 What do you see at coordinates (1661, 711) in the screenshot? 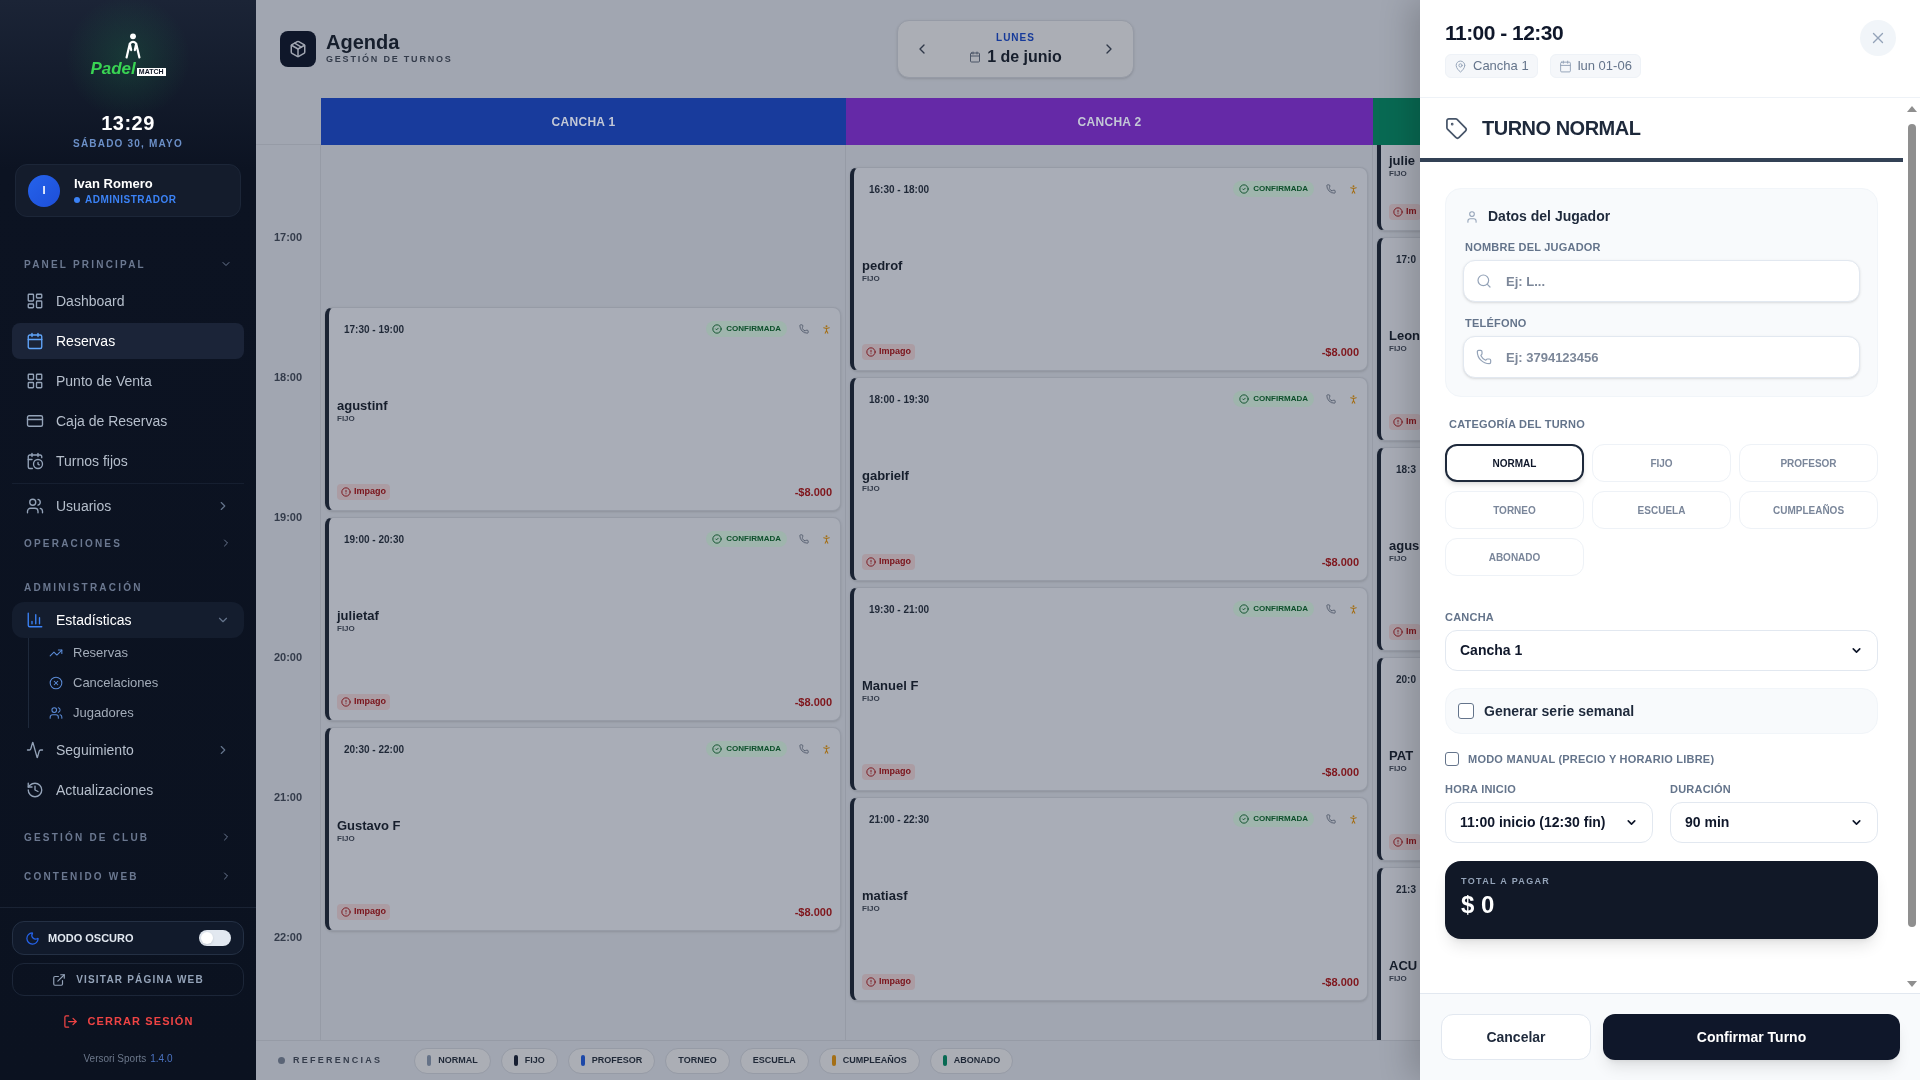
I see `weekly-series-option: Generar serie semanal` at bounding box center [1661, 711].